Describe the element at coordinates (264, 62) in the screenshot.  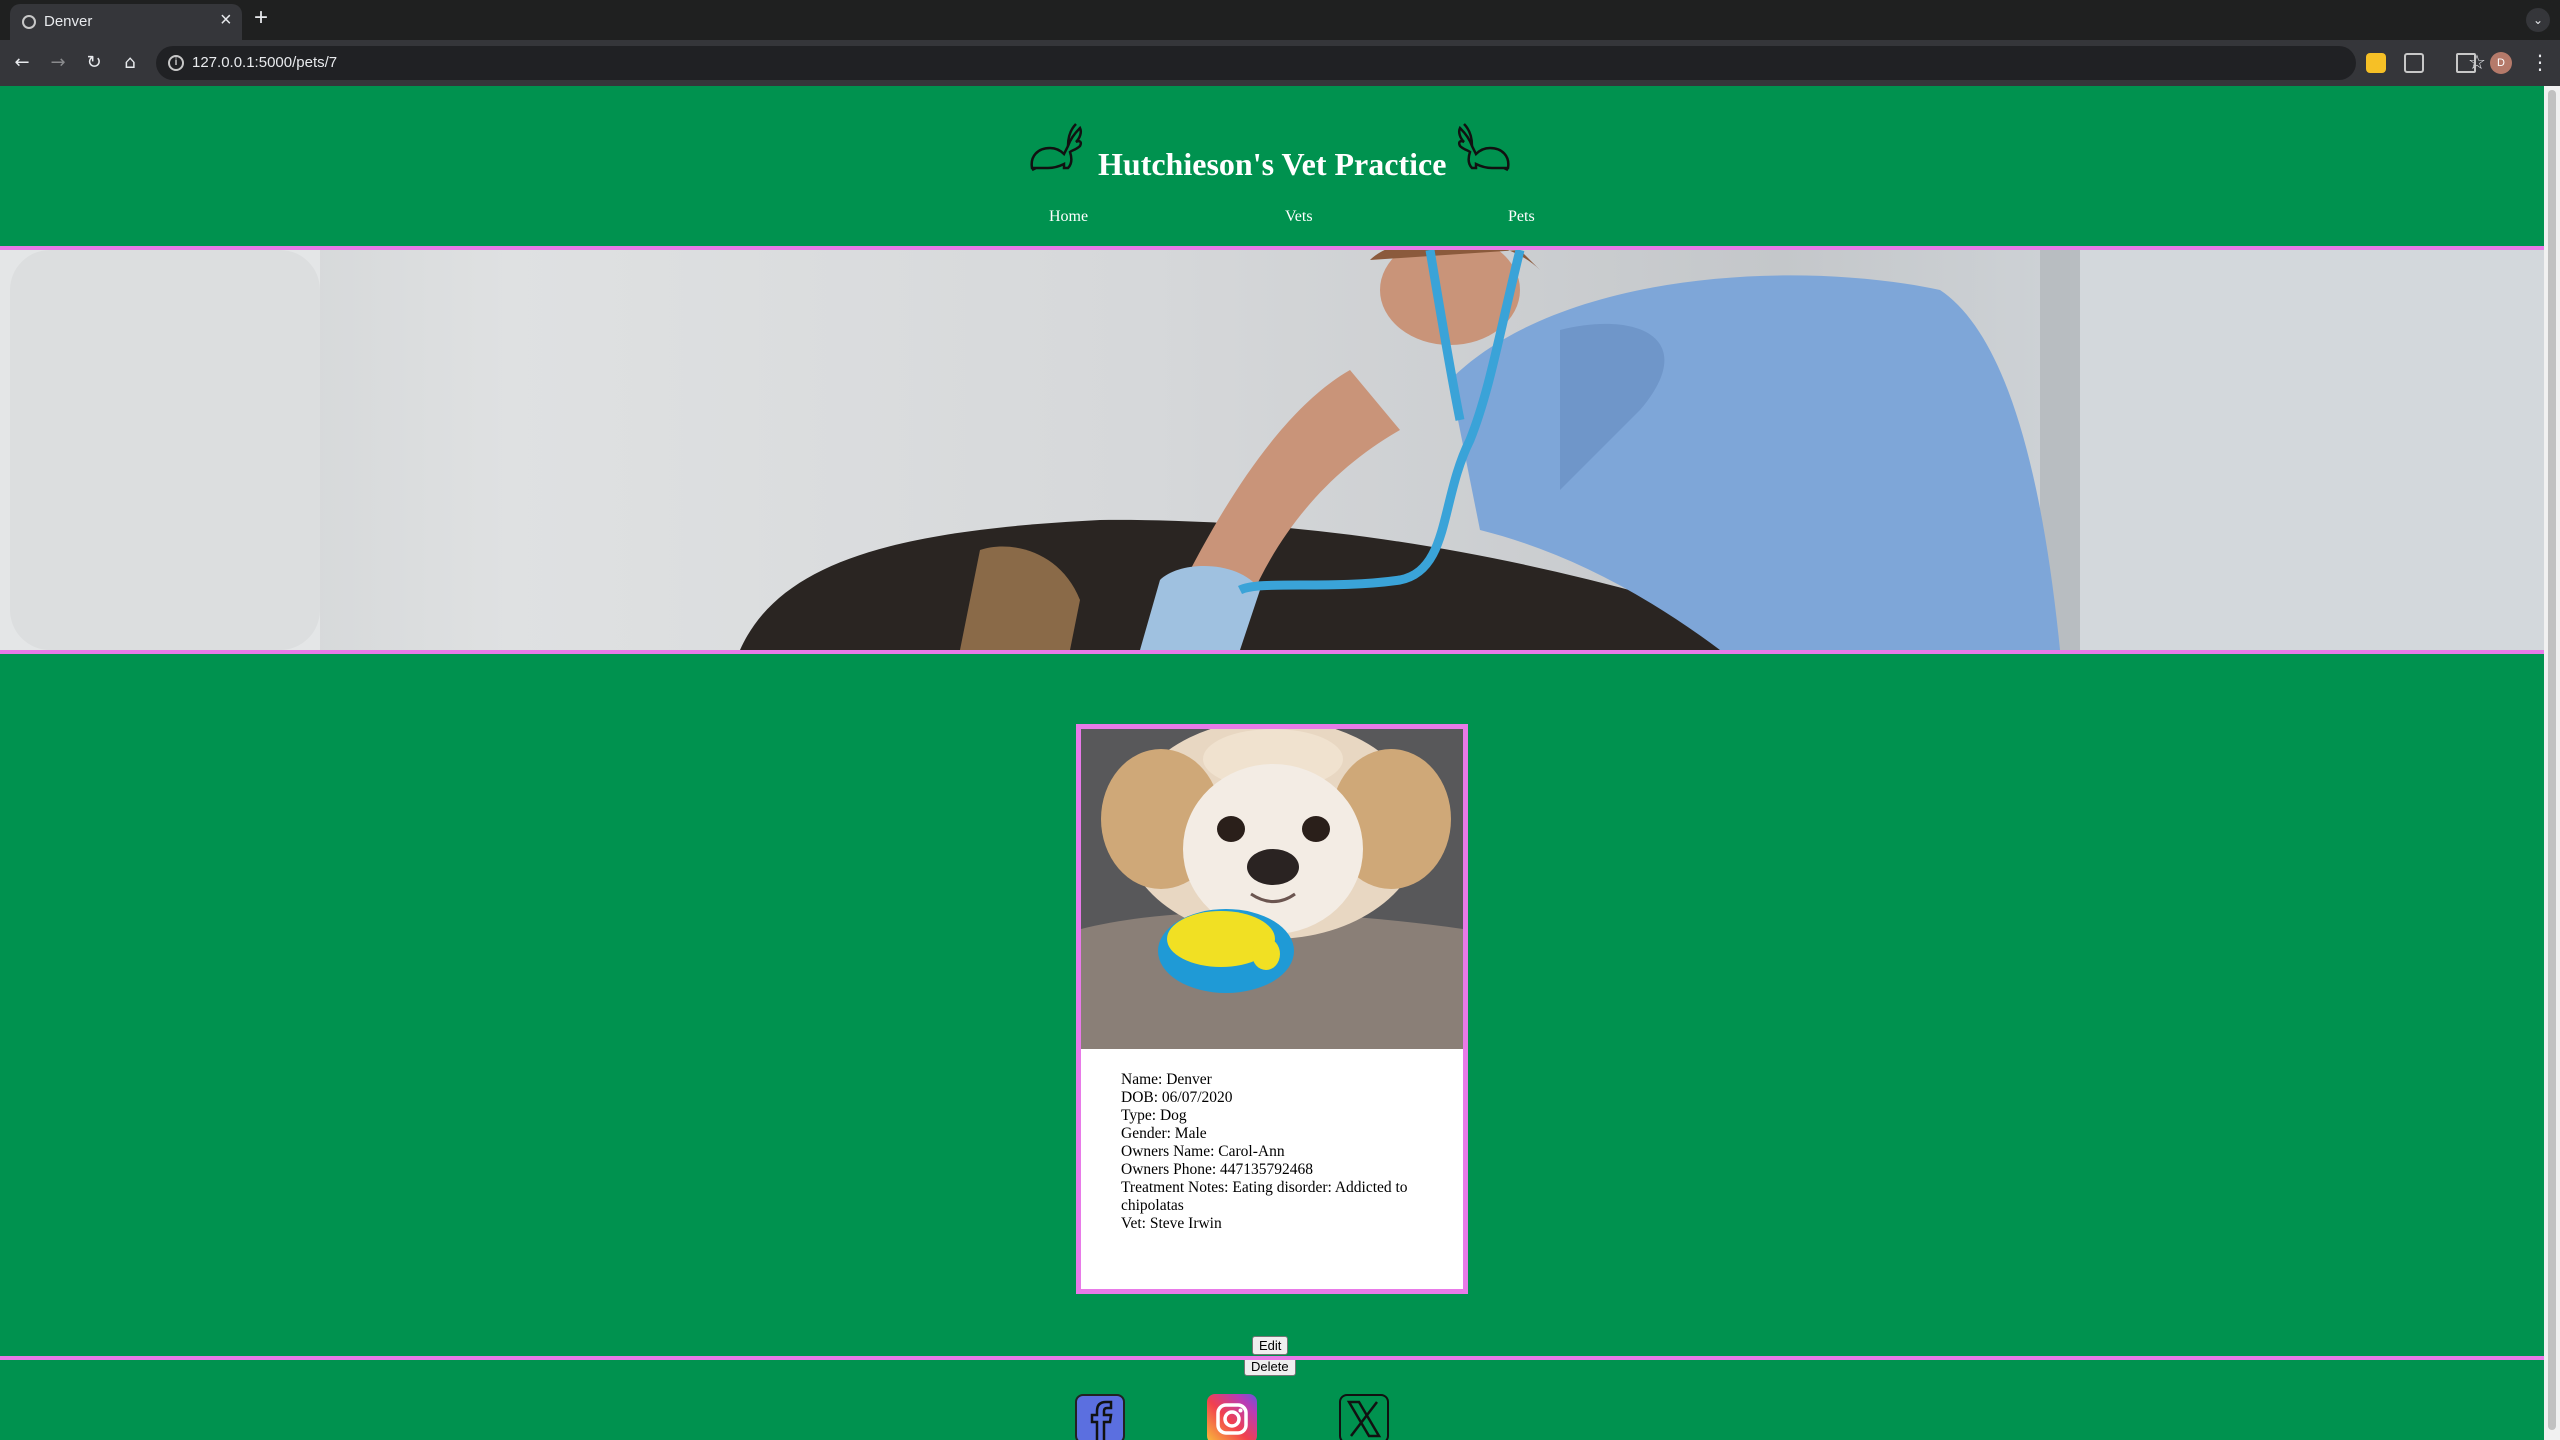
I see `url-text: 127.0.0.1:5000/pets/7` at that location.